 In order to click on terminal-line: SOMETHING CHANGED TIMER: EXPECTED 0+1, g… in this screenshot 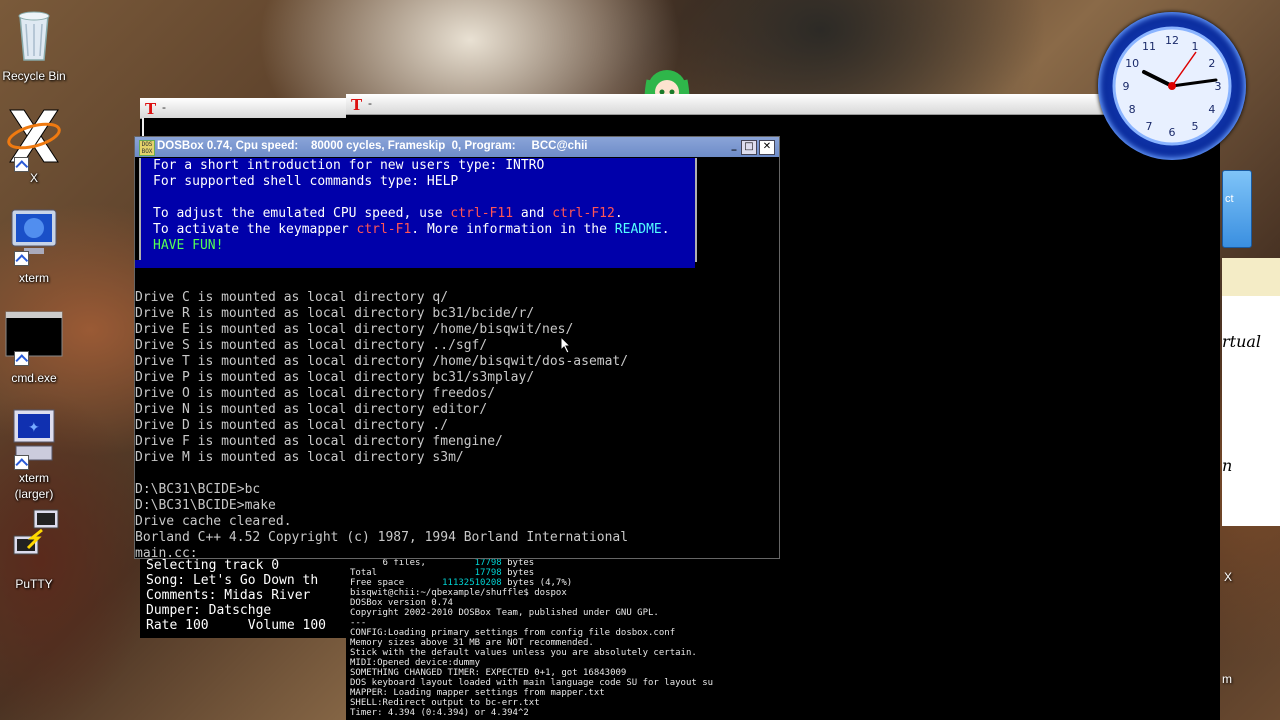, I will do `click(785, 673)`.